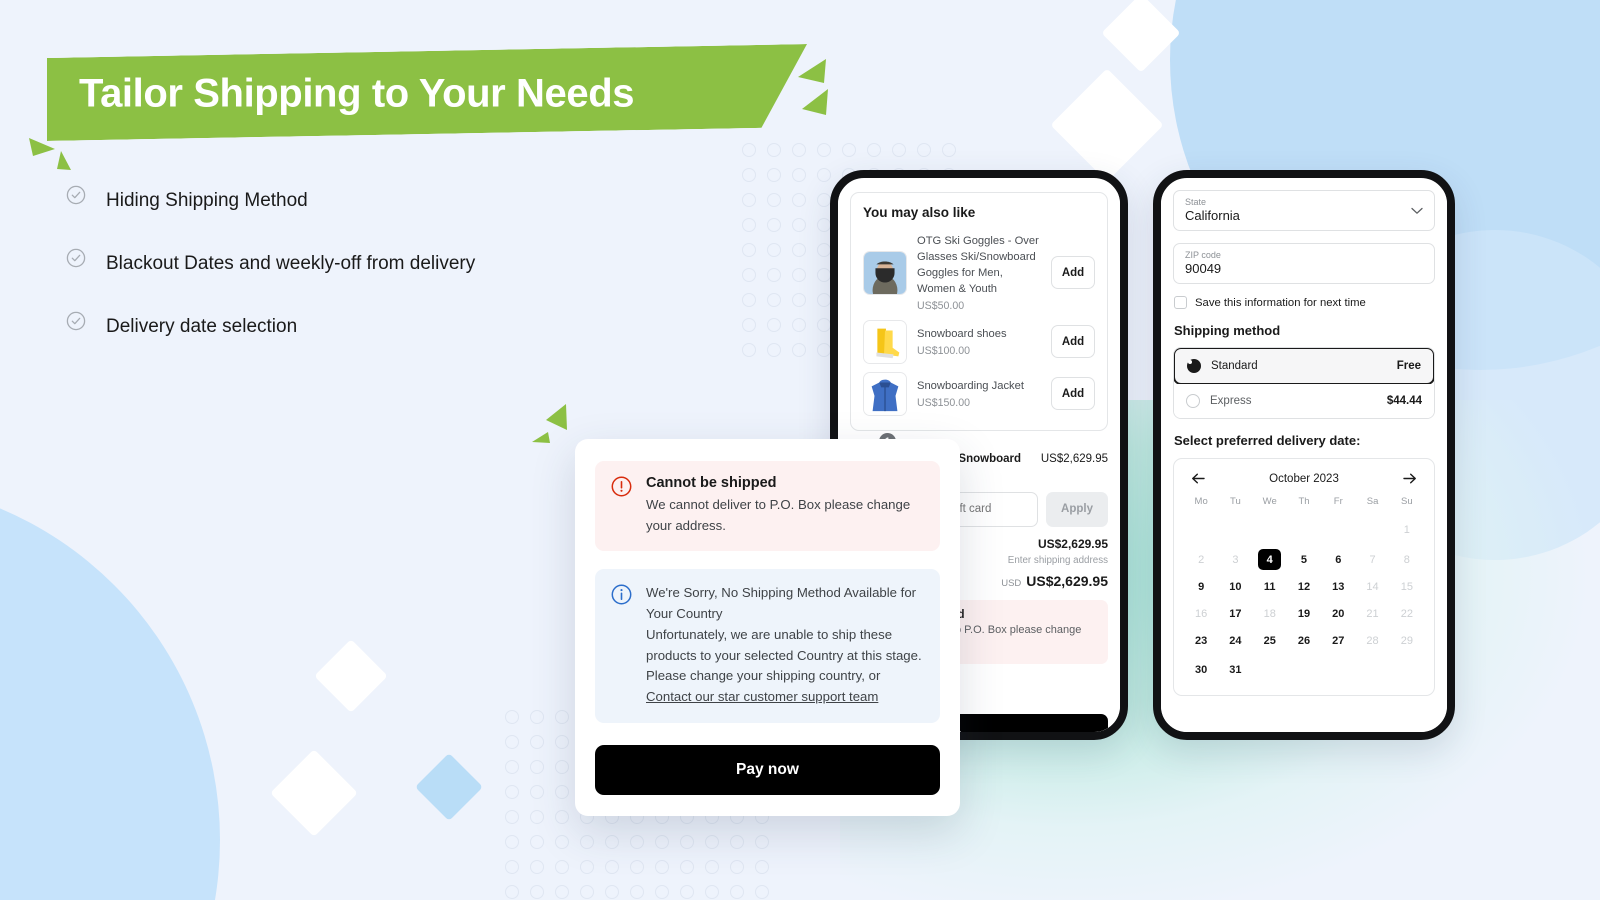 The width and height of the screenshot is (1600, 900). Describe the element at coordinates (1338, 613) in the screenshot. I see `calendar-day: 20` at that location.